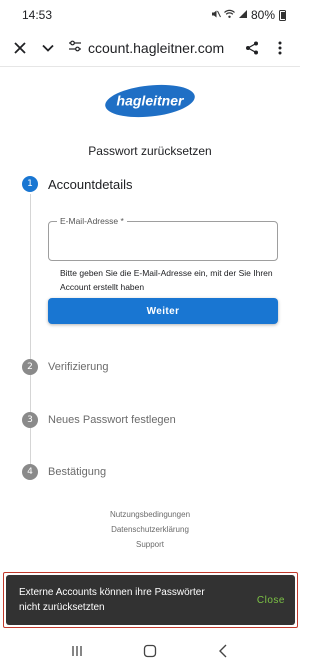  Describe the element at coordinates (150, 544) in the screenshot. I see `support-link: Support` at that location.